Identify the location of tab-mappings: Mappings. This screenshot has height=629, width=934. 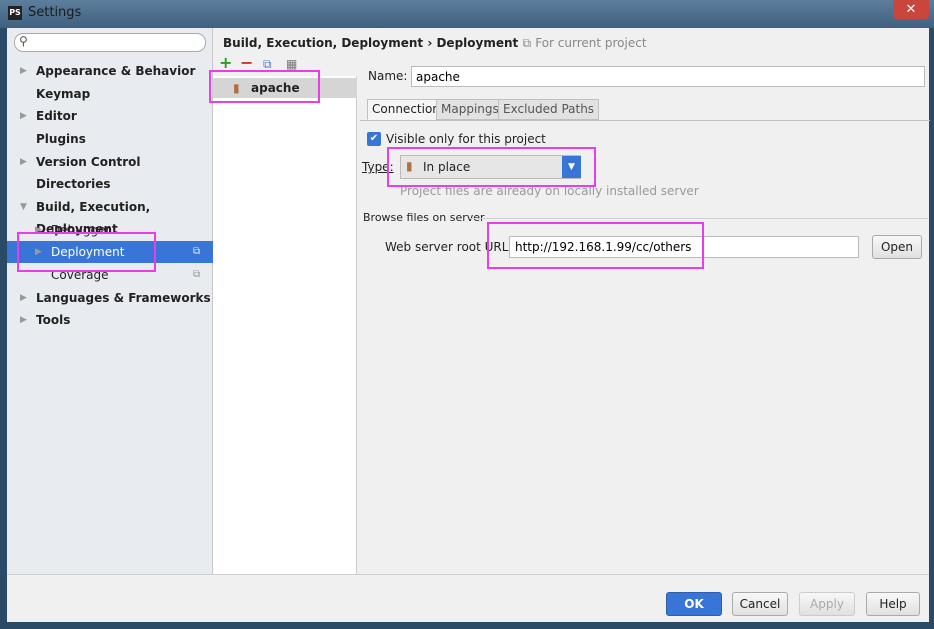
(470, 109).